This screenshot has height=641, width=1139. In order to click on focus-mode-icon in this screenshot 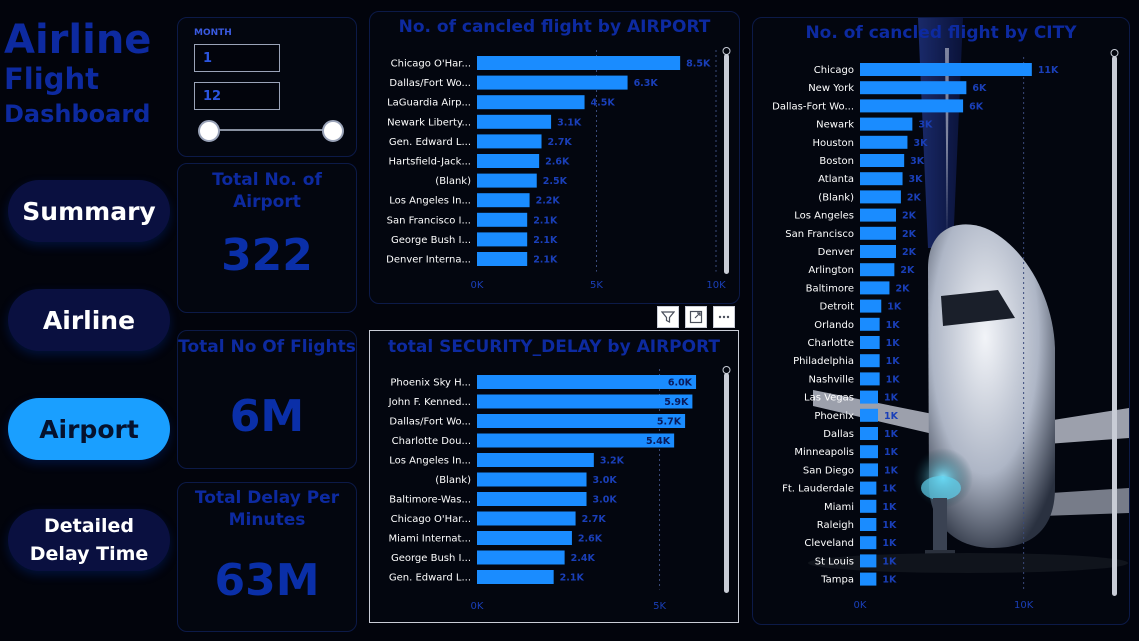, I will do `click(696, 317)`.